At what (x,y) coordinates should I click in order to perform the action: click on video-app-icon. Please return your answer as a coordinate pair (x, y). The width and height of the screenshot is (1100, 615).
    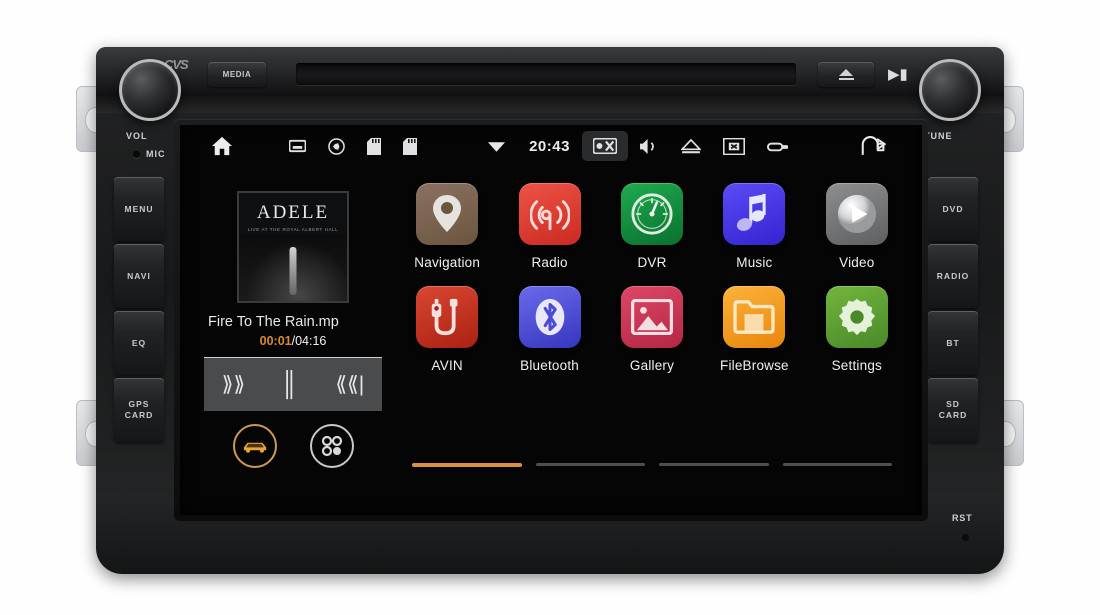
    Looking at the image, I should click on (856, 214).